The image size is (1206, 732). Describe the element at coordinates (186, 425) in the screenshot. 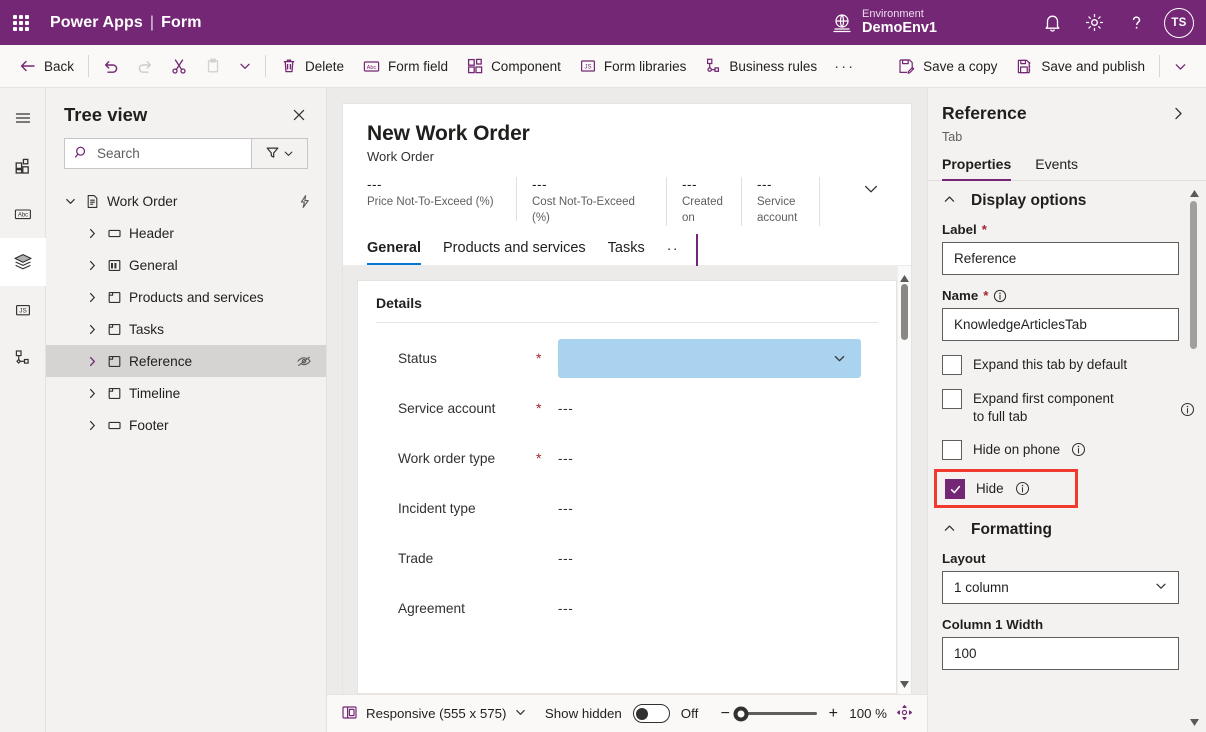

I see `tree-node-footer: Footer` at that location.